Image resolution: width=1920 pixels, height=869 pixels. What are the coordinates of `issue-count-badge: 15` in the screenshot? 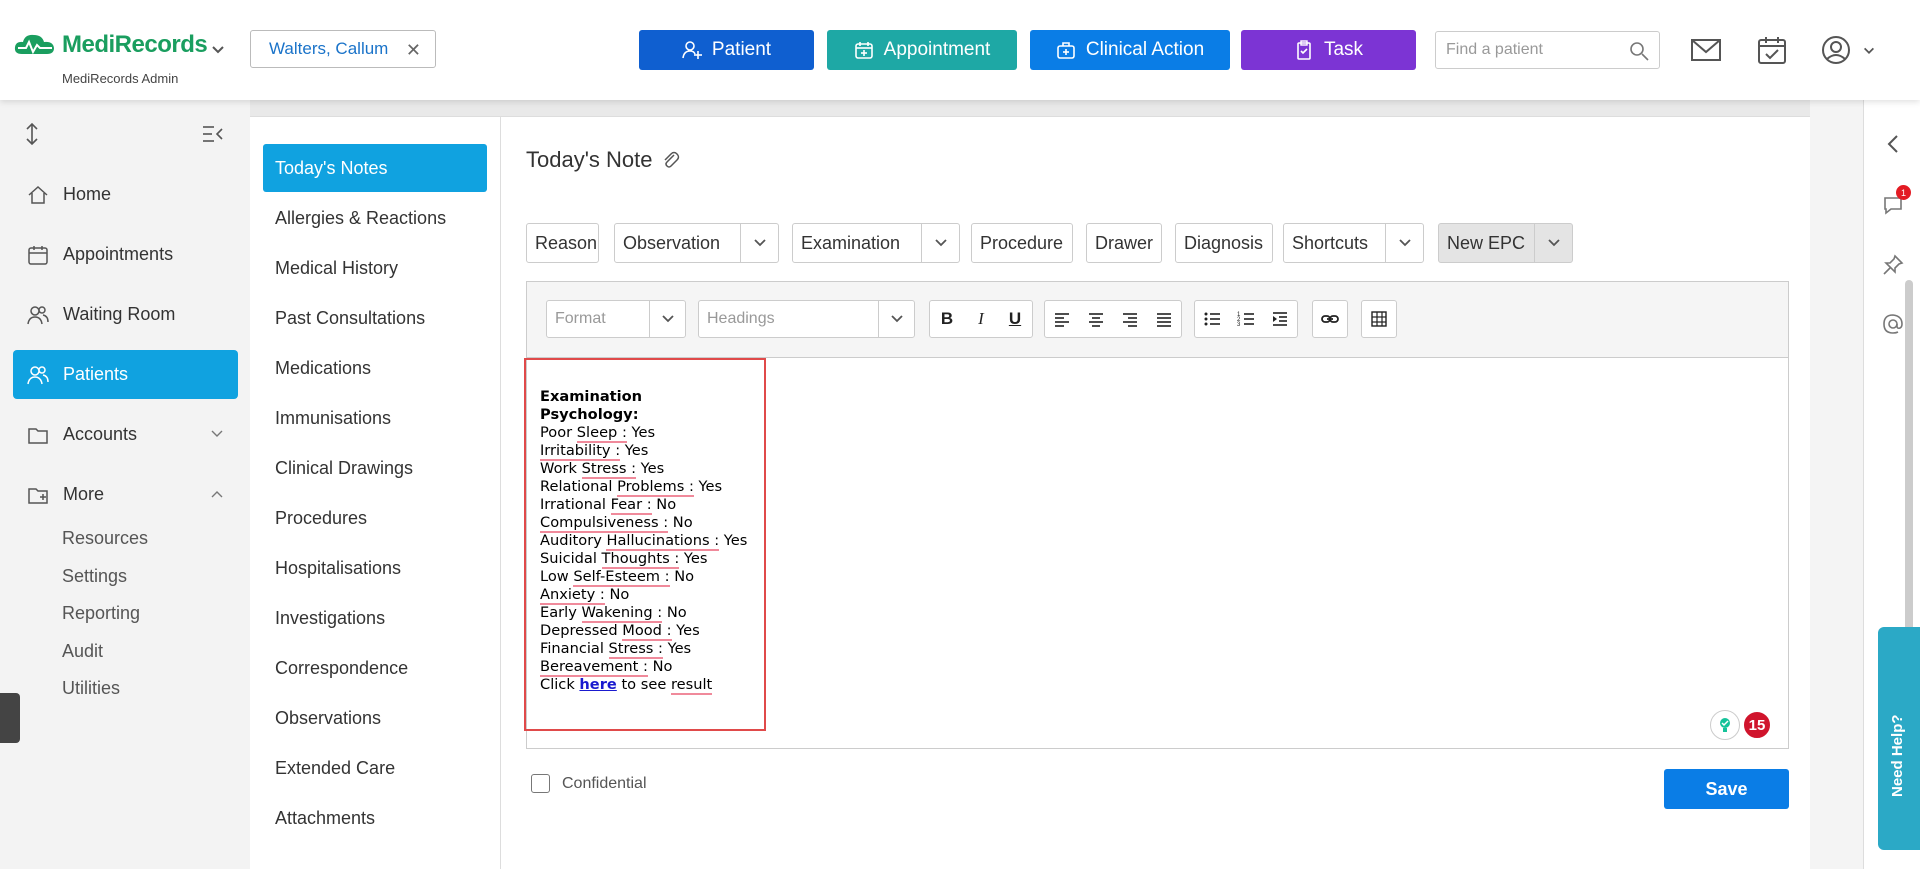 It's located at (1757, 725).